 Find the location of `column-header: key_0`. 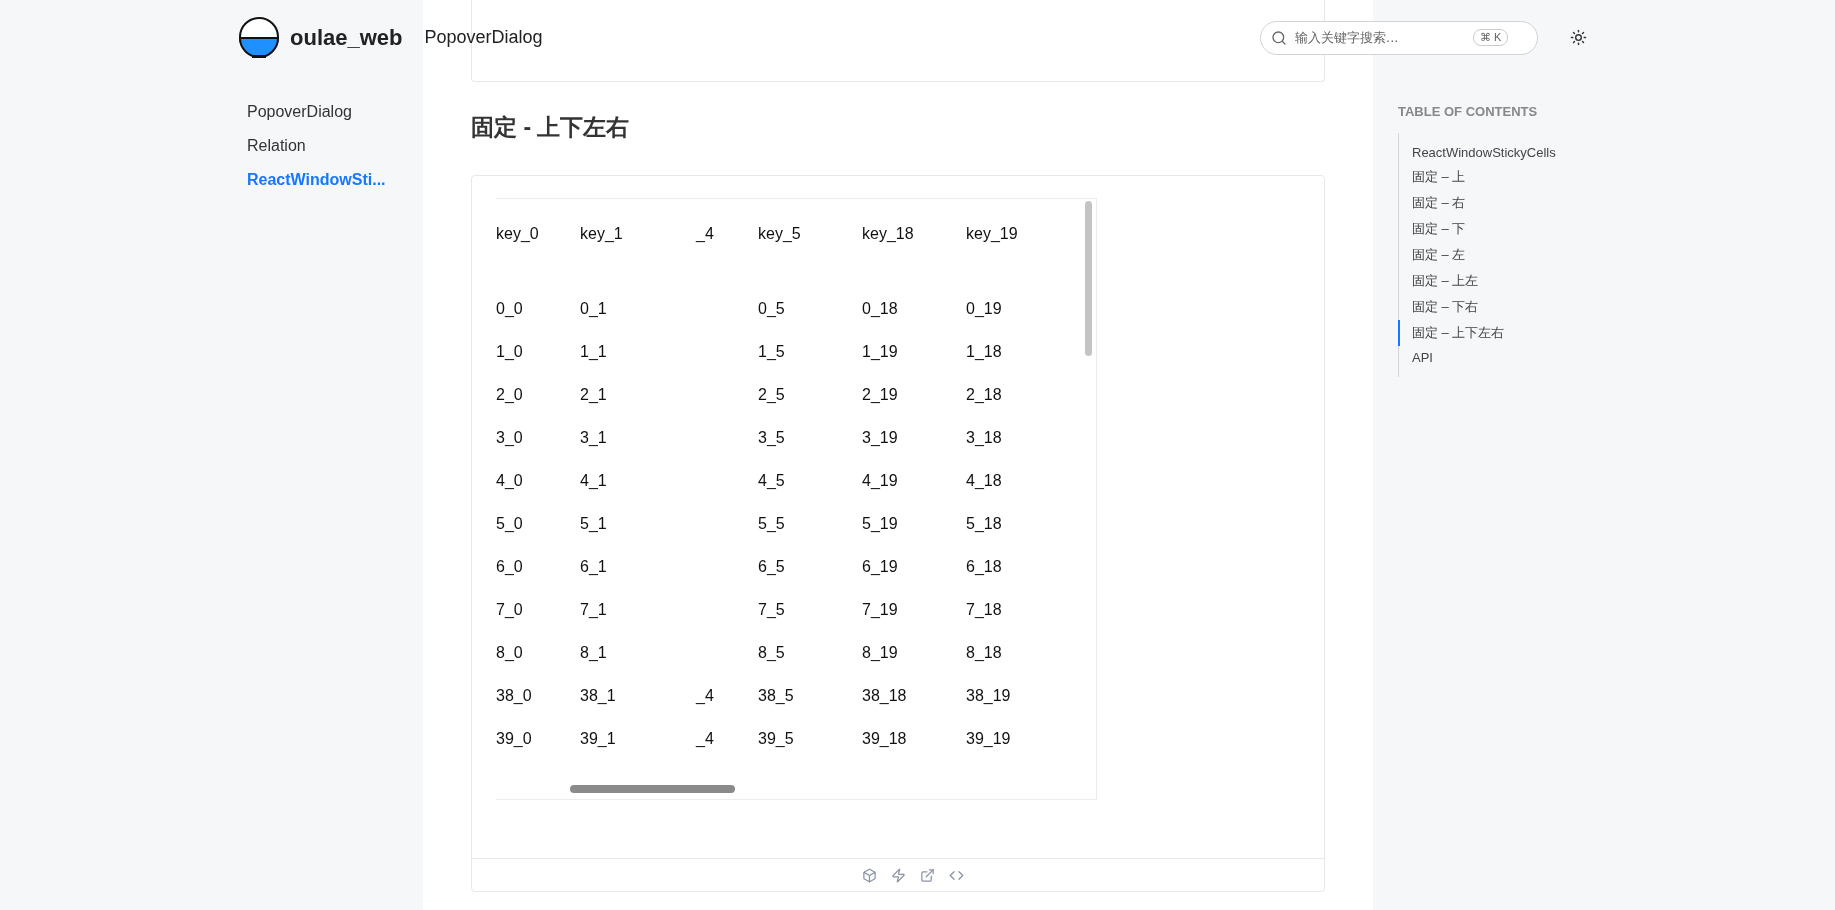

column-header: key_0 is located at coordinates (518, 234).